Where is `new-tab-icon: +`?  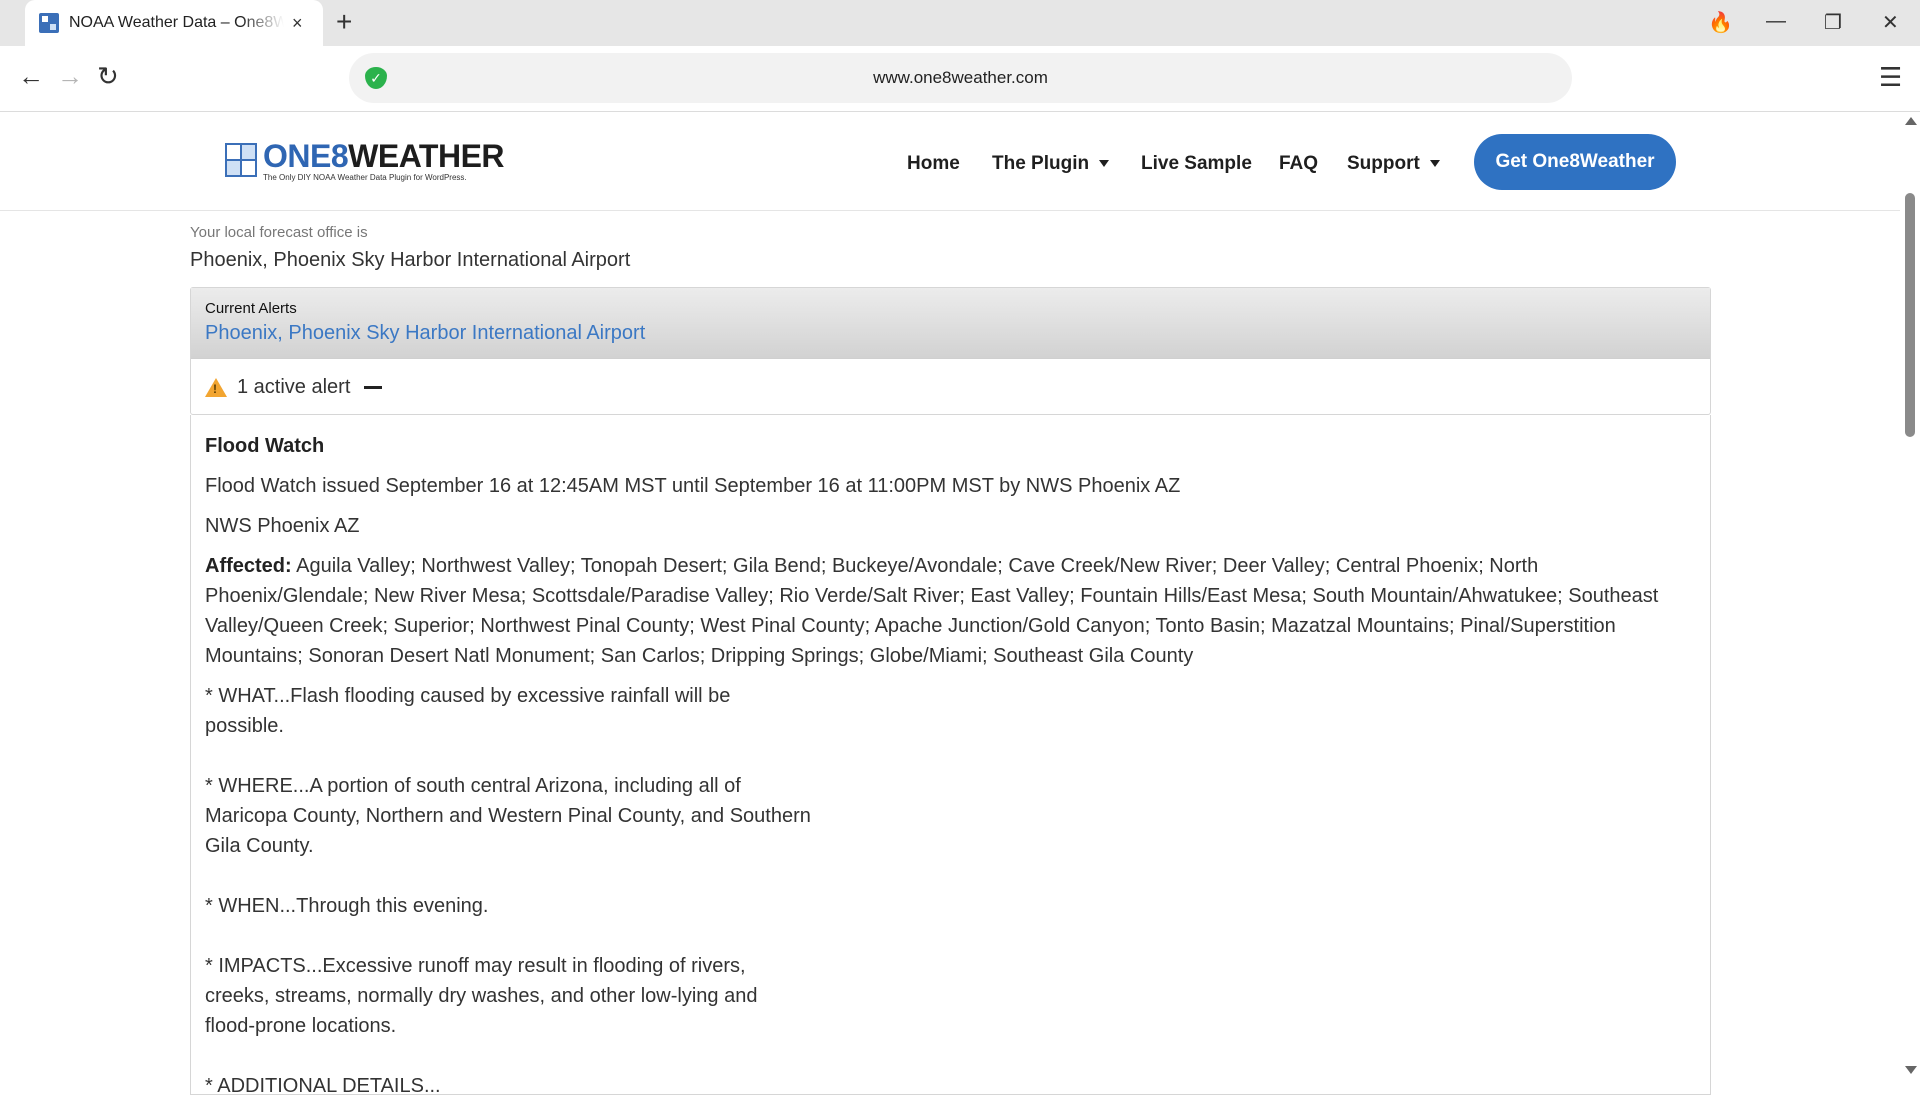 new-tab-icon: + is located at coordinates (344, 22).